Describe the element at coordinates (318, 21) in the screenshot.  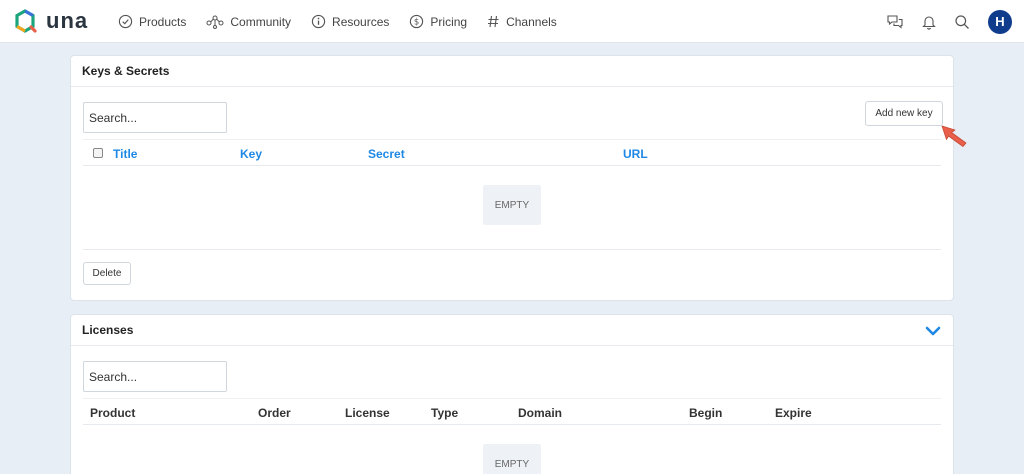
I see `info-circle-icon` at that location.